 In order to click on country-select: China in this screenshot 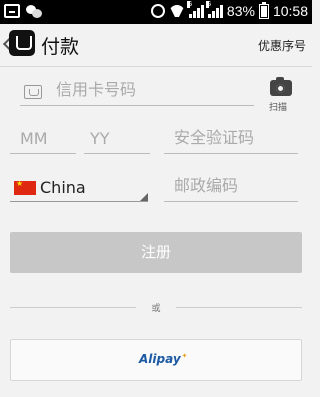, I will do `click(79, 188)`.